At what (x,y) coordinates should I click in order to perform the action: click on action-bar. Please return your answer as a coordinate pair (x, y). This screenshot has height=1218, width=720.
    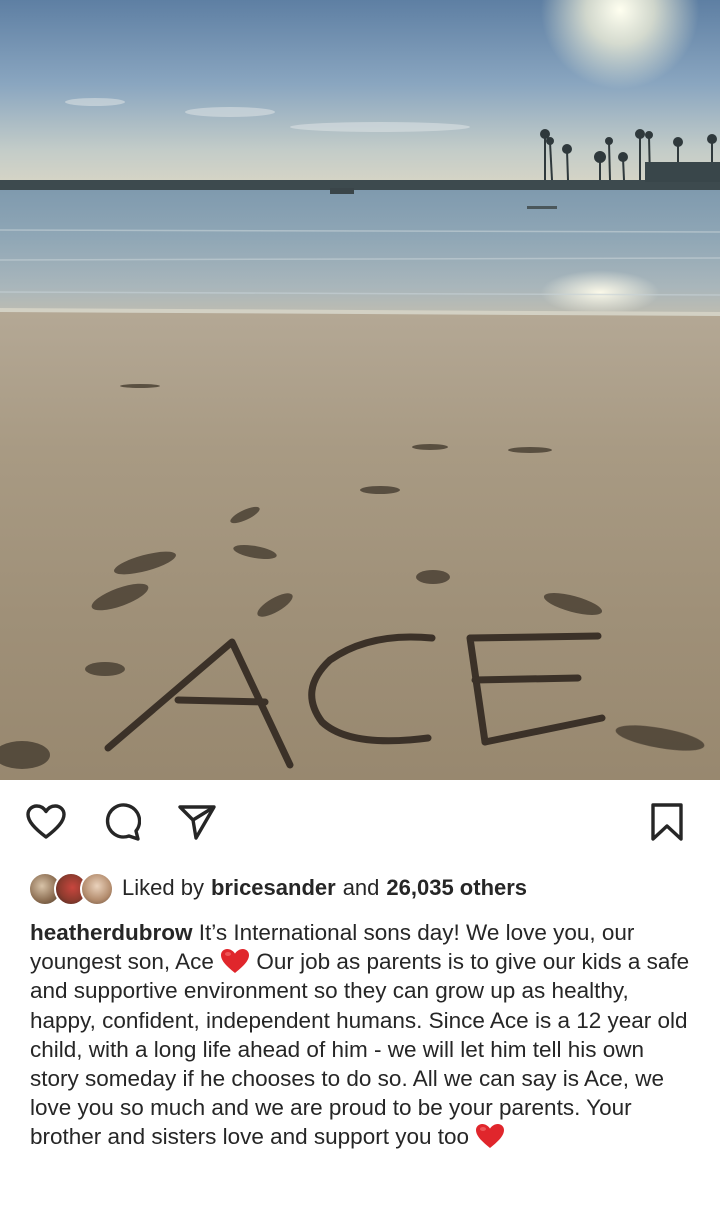
    Looking at the image, I should click on (360, 825).